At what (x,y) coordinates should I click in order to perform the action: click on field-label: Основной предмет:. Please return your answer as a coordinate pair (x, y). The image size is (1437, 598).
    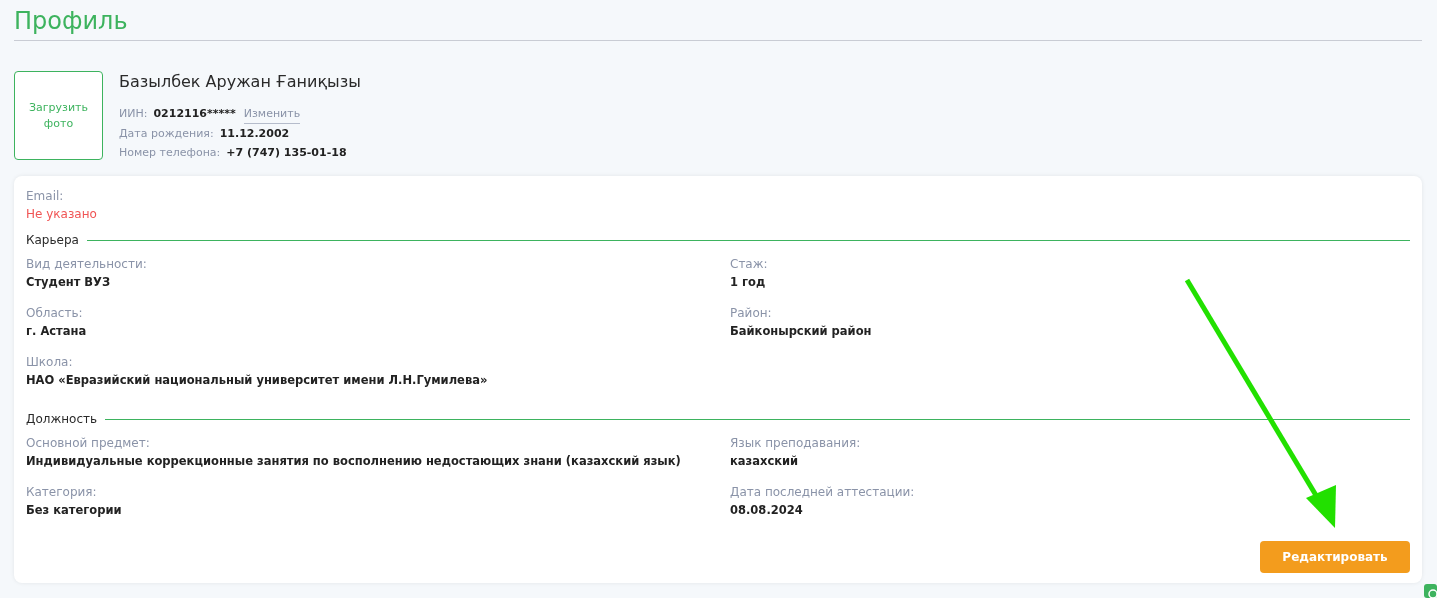
    Looking at the image, I should click on (88, 443).